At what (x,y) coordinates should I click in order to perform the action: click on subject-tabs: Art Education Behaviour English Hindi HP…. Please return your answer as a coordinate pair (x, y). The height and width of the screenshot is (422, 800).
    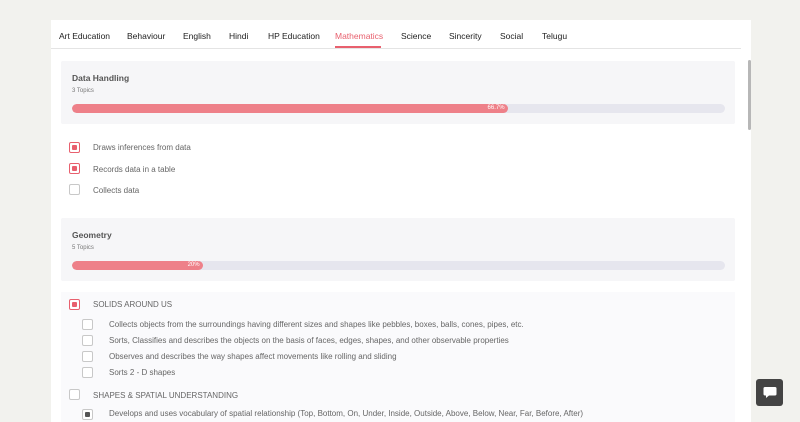
    Looking at the image, I should click on (396, 34).